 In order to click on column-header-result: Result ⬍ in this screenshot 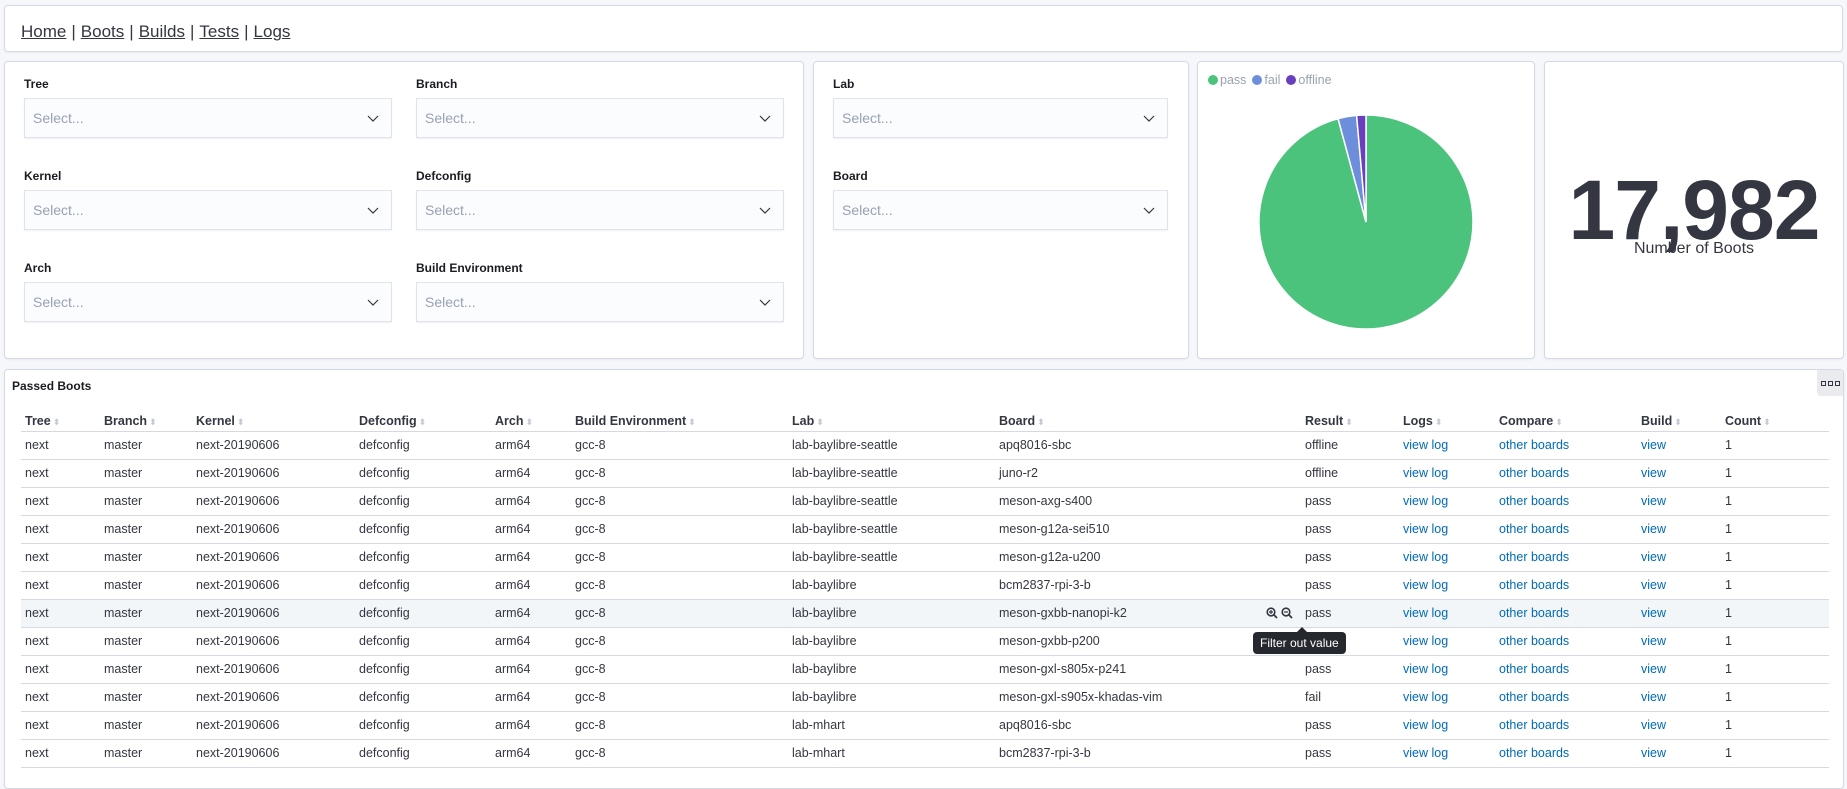, I will do `click(1350, 422)`.